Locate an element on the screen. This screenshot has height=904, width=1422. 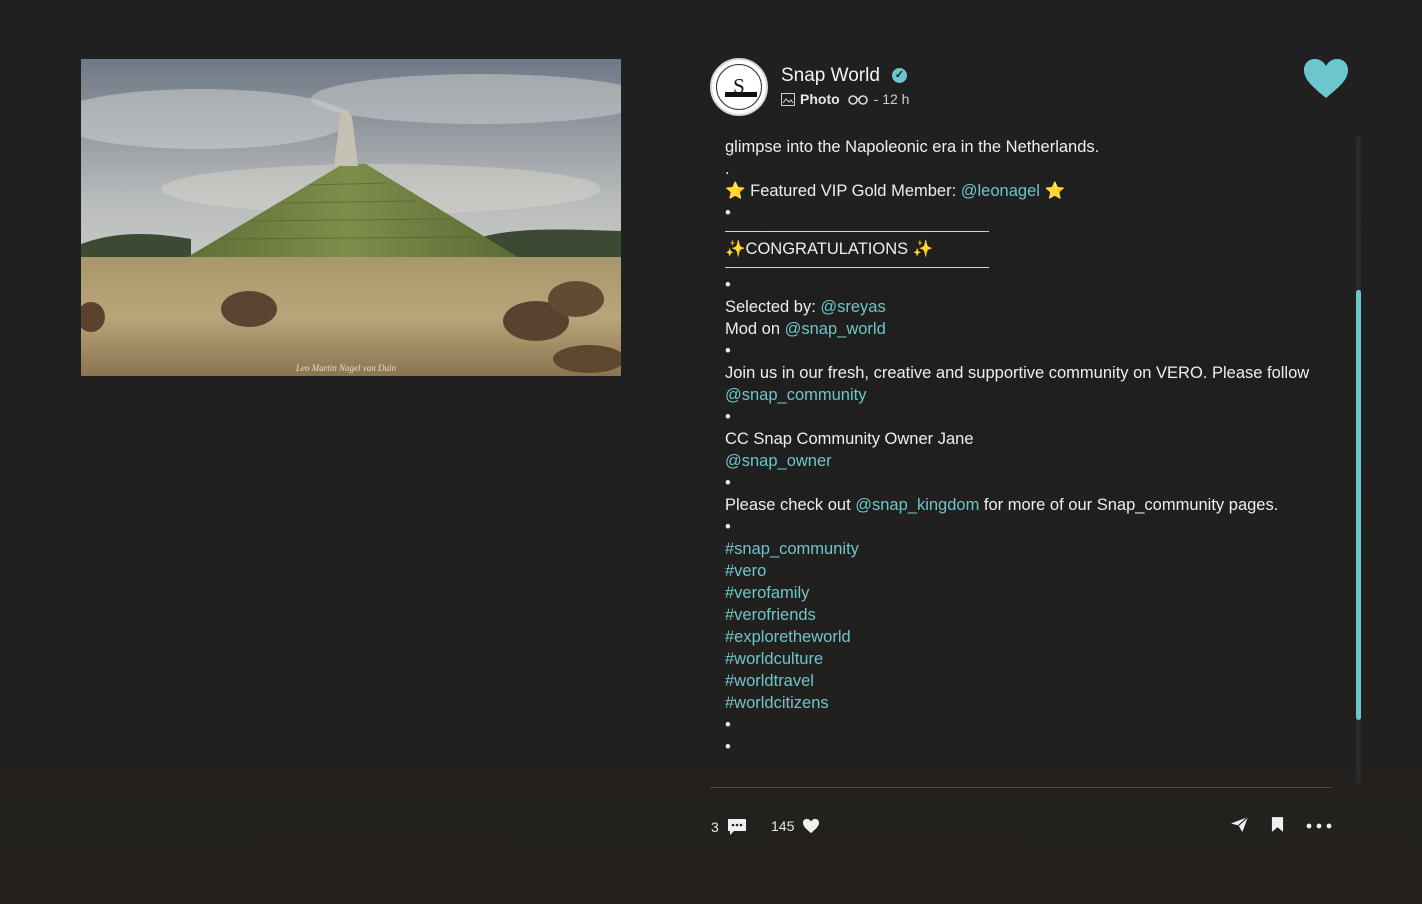
avatar-band is located at coordinates (741, 94).